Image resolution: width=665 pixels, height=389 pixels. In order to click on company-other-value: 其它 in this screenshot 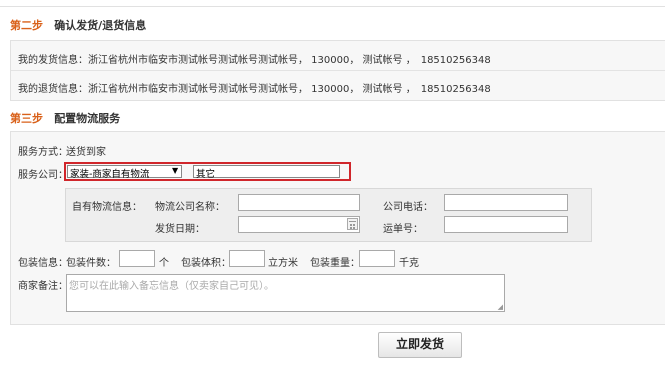, I will do `click(206, 174)`.